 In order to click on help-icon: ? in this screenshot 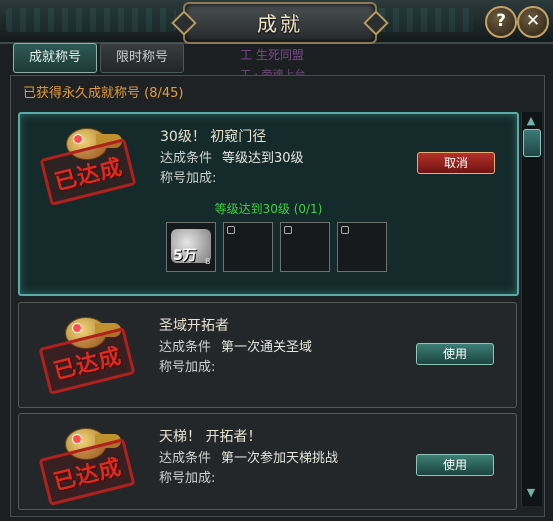, I will do `click(501, 22)`.